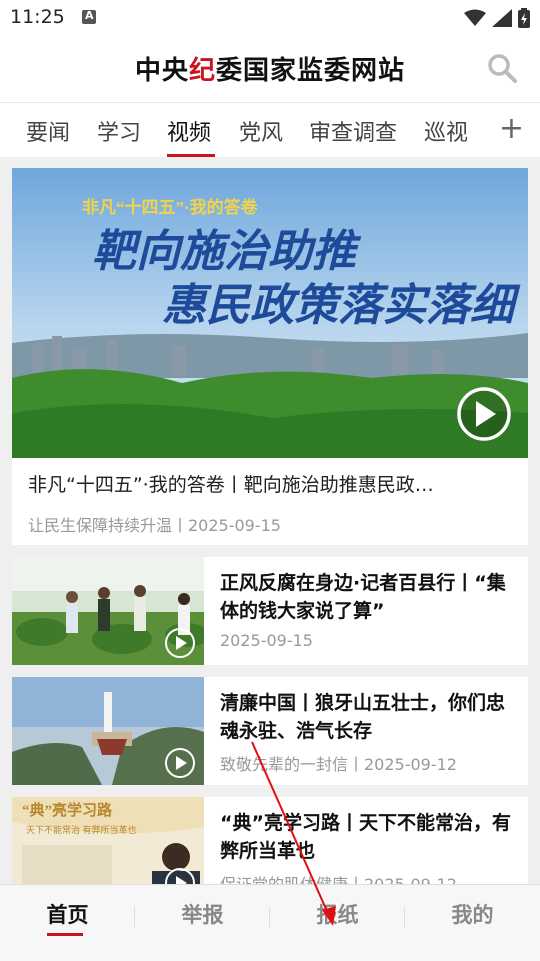  I want to click on tab-investigation: 审查调查, so click(353, 131).